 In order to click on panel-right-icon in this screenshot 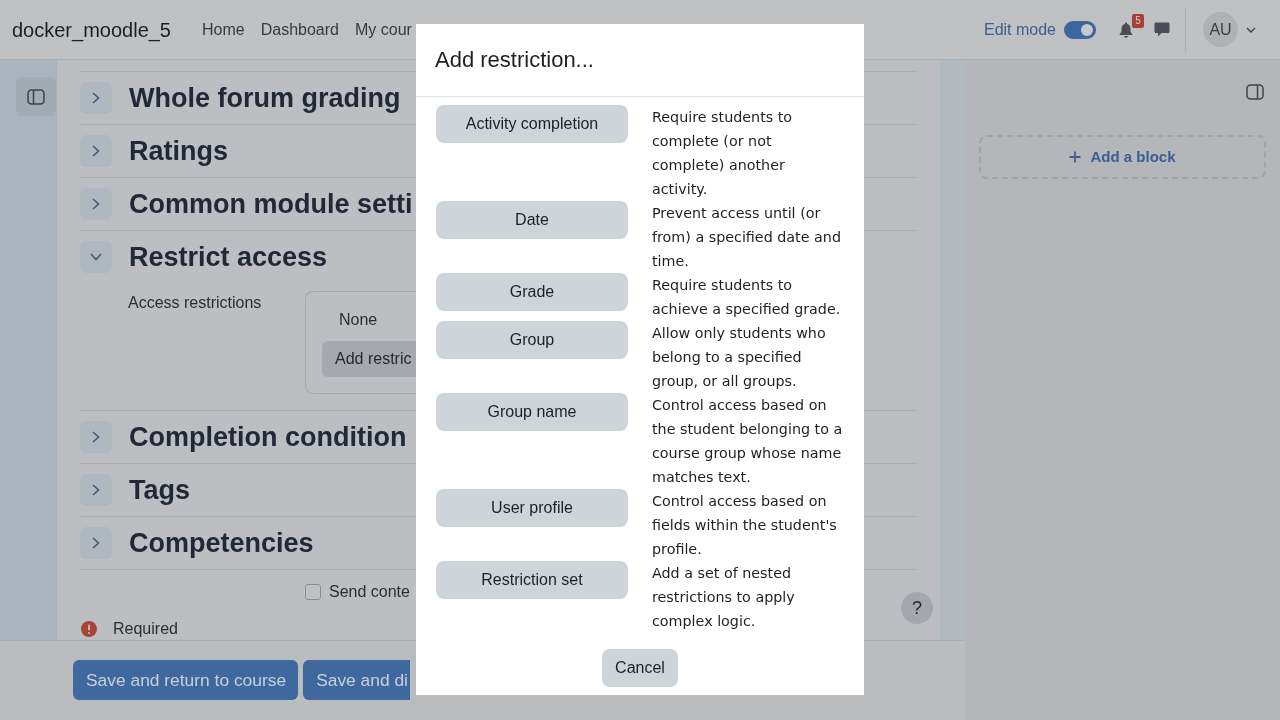, I will do `click(1255, 92)`.